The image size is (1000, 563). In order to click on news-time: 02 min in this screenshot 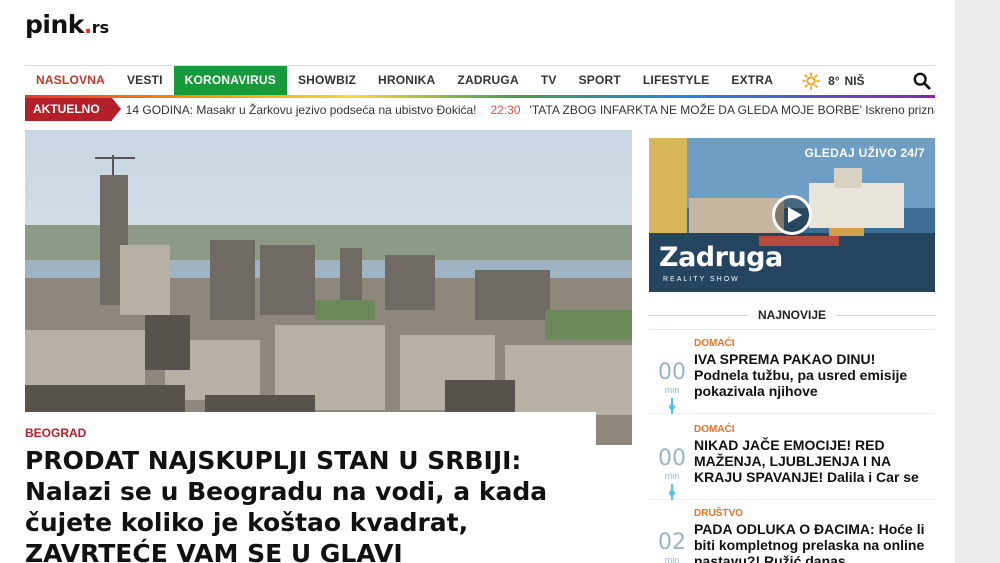, I will do `click(672, 547)`.